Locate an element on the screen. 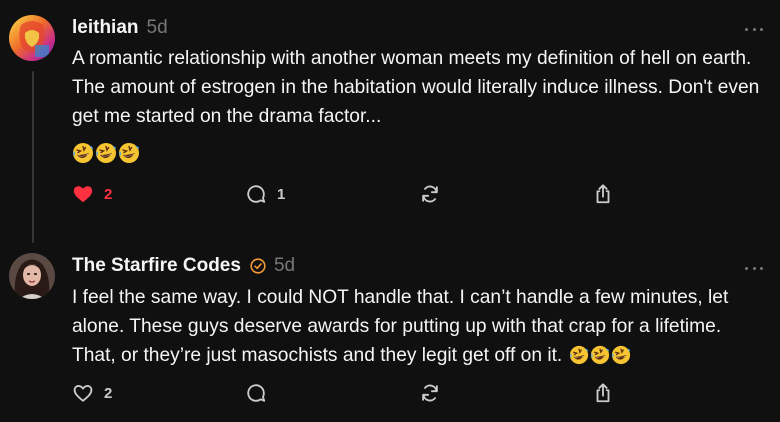  verified-badge-icon is located at coordinates (258, 266).